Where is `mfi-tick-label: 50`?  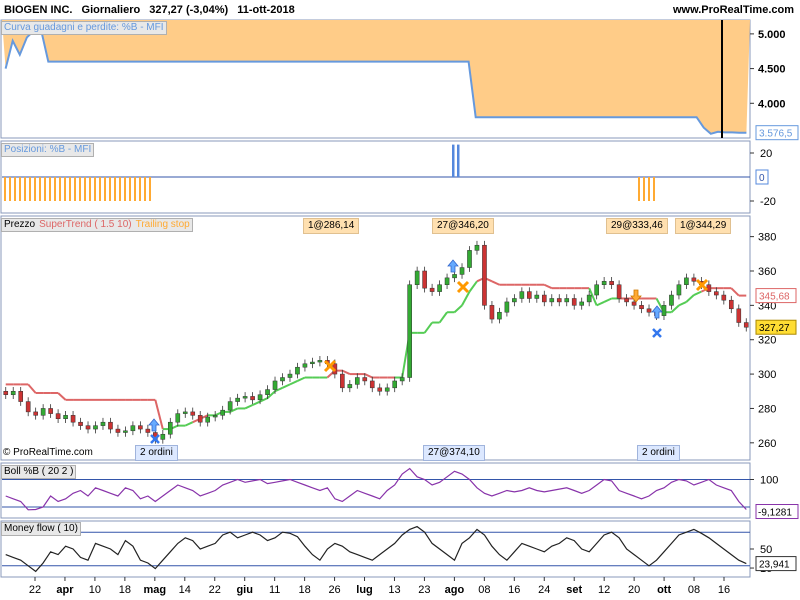
mfi-tick-label: 50 is located at coordinates (766, 550).